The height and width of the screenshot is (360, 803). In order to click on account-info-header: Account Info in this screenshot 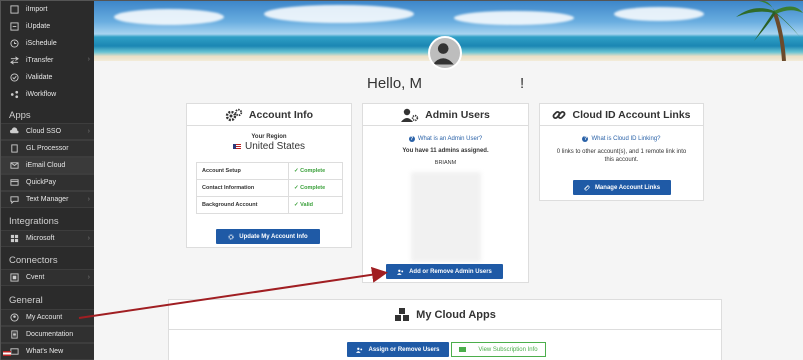, I will do `click(269, 115)`.